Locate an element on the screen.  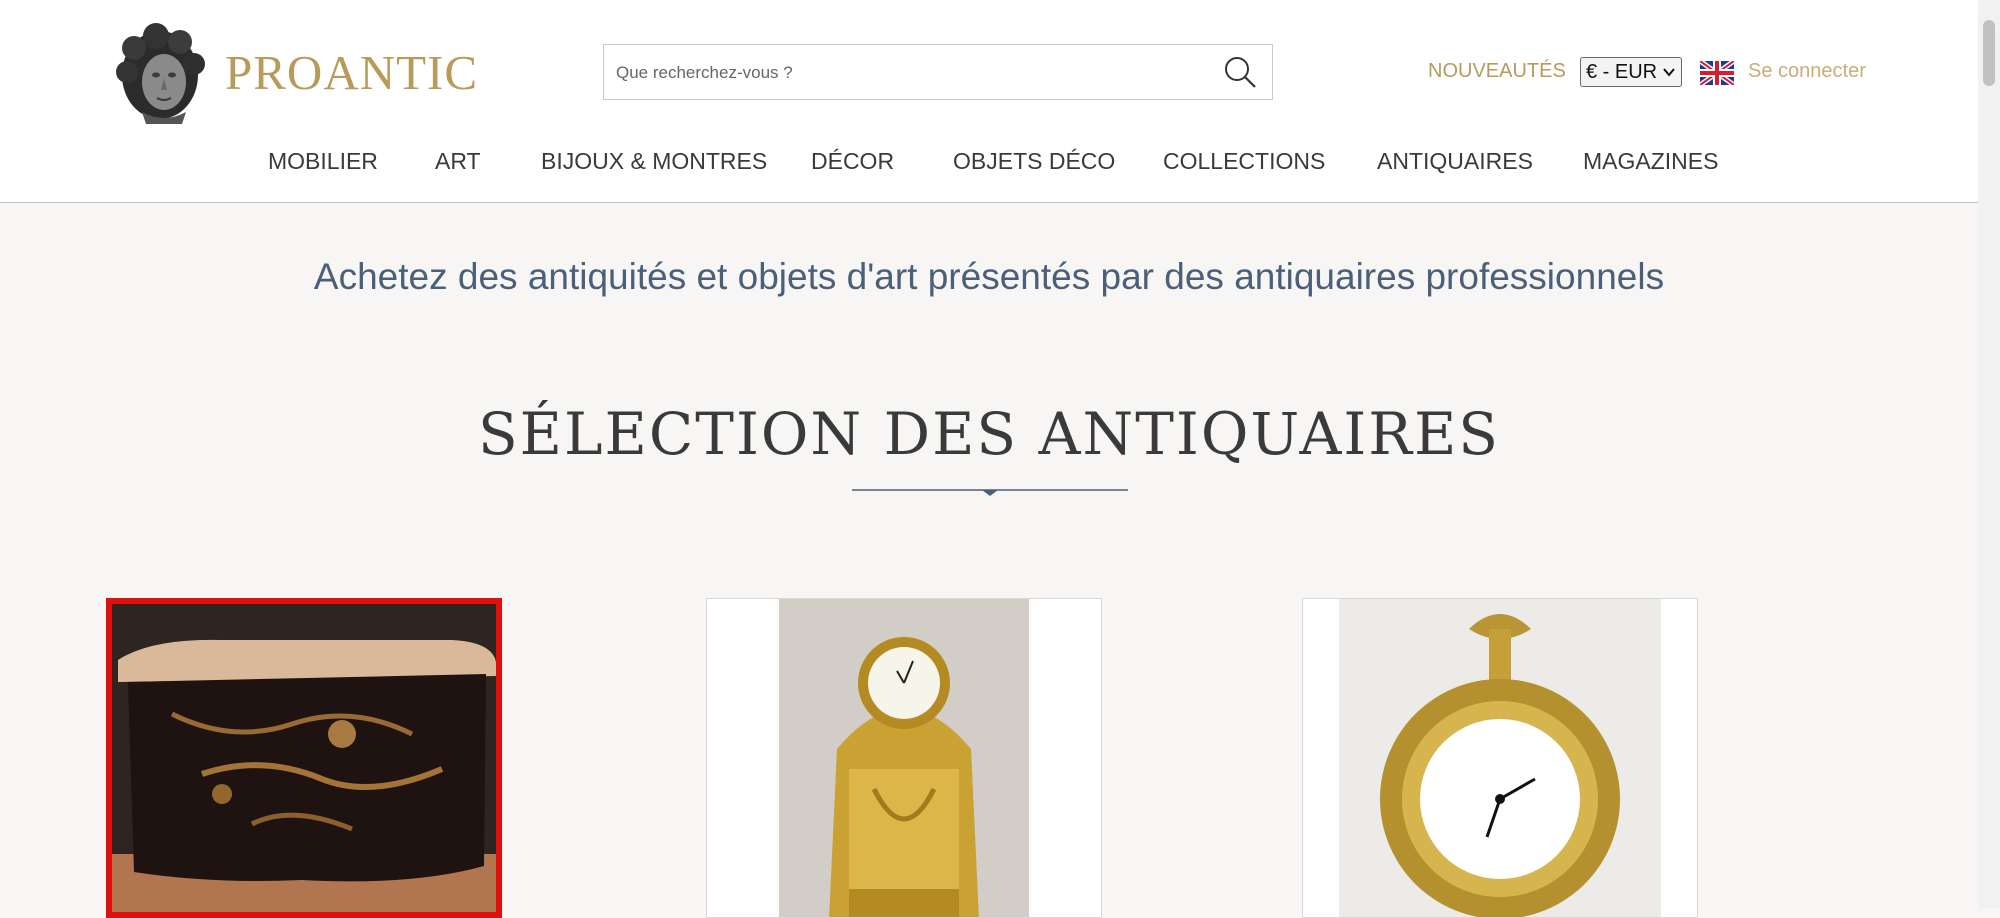
title-divider is located at coordinates (990, 492).